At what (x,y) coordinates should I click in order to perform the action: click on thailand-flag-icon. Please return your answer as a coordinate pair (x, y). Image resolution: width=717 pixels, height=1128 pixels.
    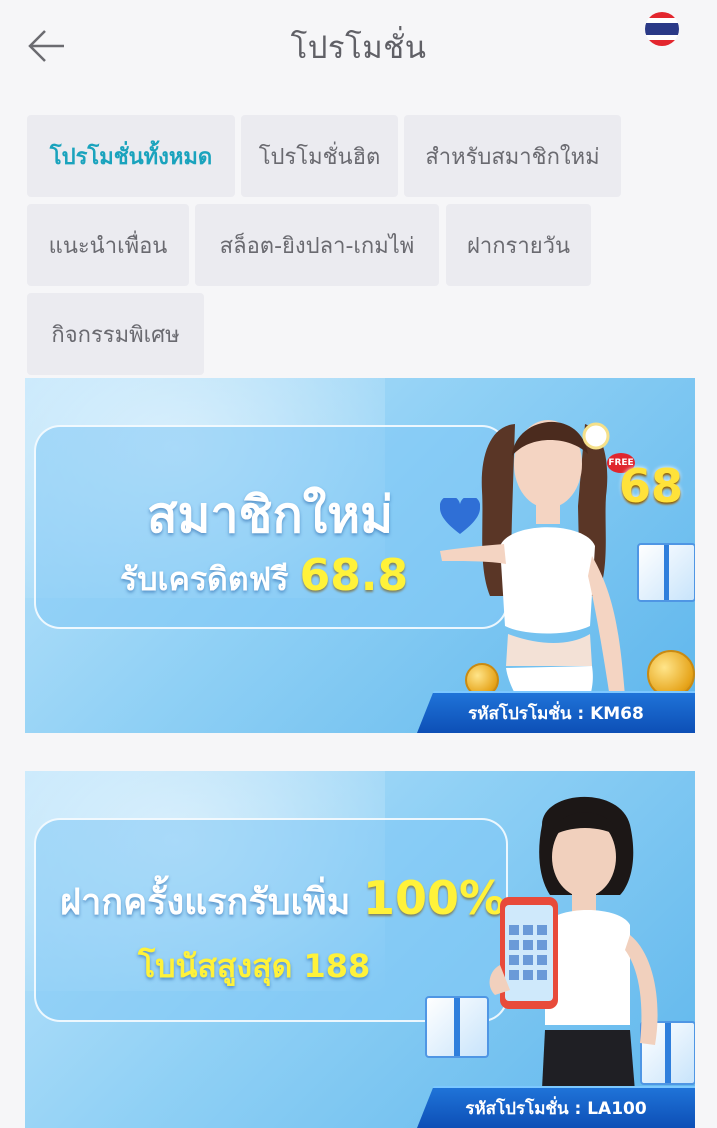
    Looking at the image, I should click on (662, 29).